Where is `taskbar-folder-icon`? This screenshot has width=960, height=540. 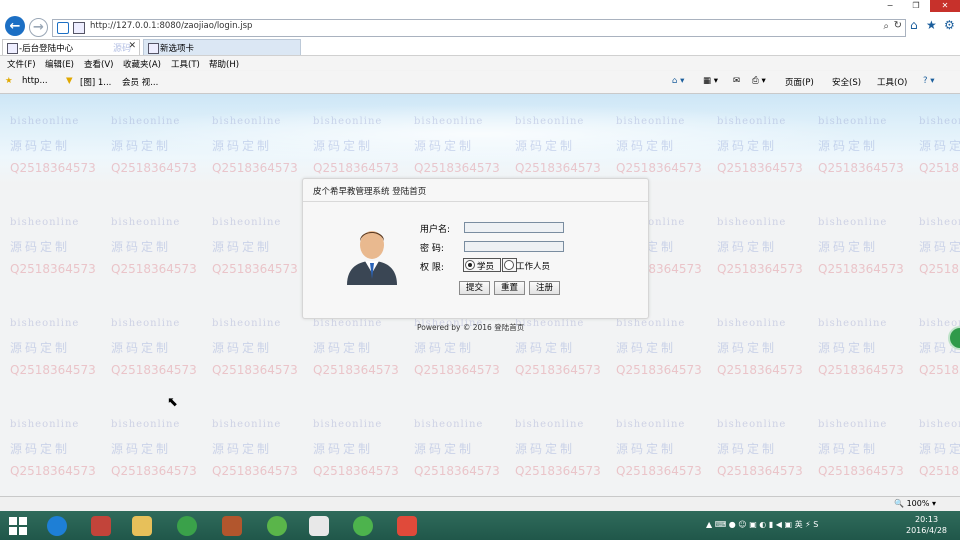 taskbar-folder-icon is located at coordinates (142, 526).